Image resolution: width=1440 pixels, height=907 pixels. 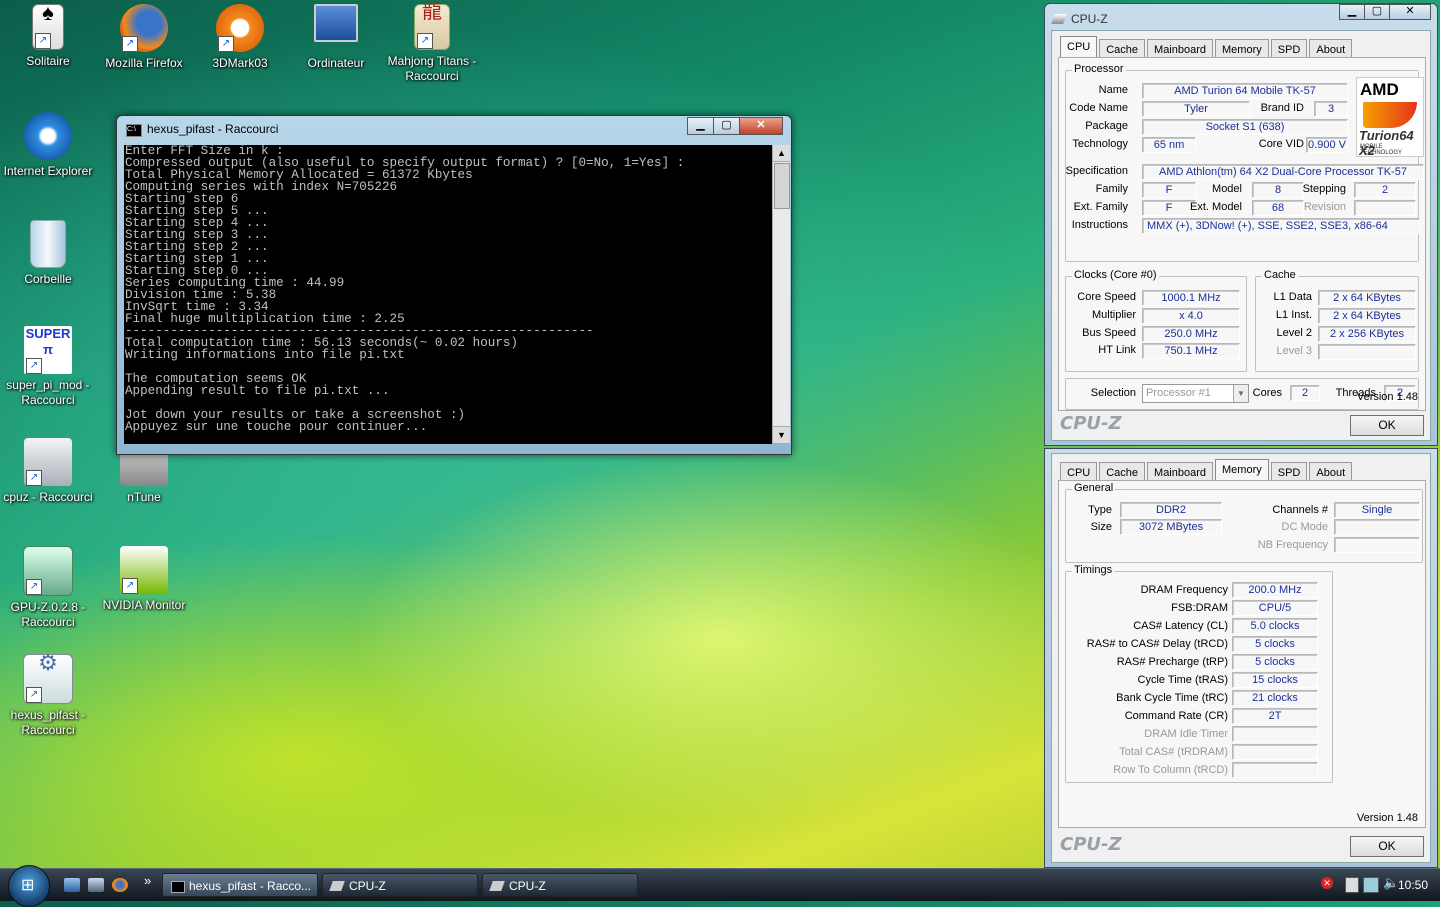 What do you see at coordinates (560, 885) in the screenshot?
I see `taskbar-button-cpuz-2: CPU-Z` at bounding box center [560, 885].